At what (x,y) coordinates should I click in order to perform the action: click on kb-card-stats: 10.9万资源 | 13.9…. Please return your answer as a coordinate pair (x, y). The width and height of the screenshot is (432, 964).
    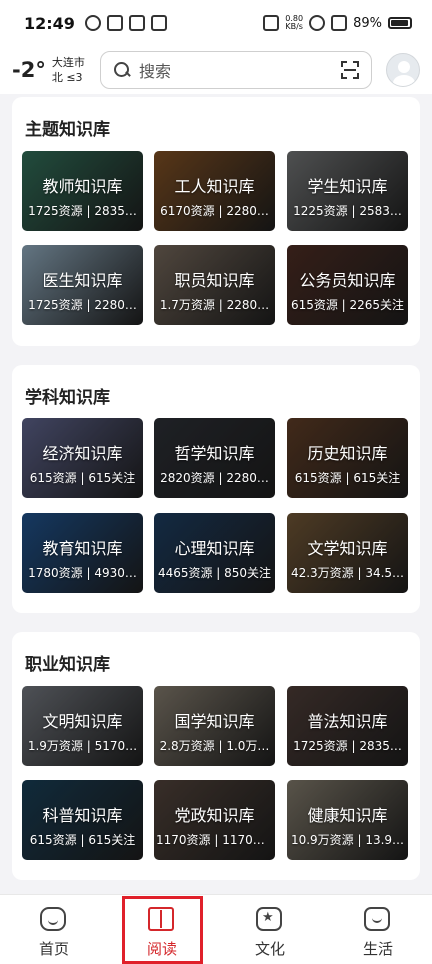
    Looking at the image, I should click on (347, 840).